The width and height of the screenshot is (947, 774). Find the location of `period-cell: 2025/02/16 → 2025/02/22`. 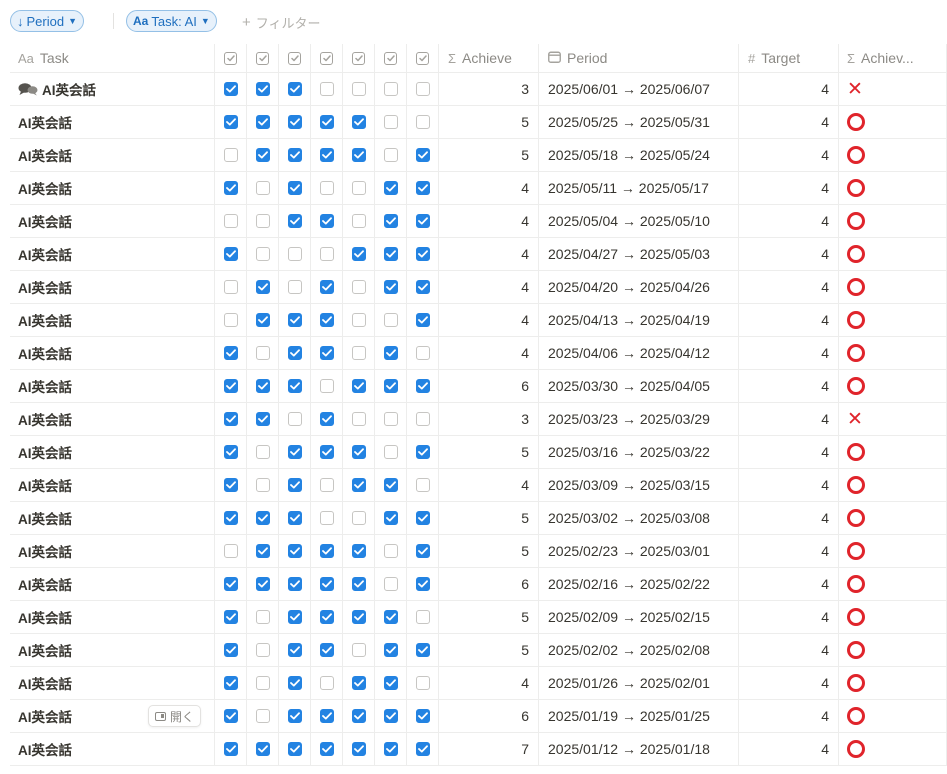

period-cell: 2025/02/16 → 2025/02/22 is located at coordinates (639, 584).